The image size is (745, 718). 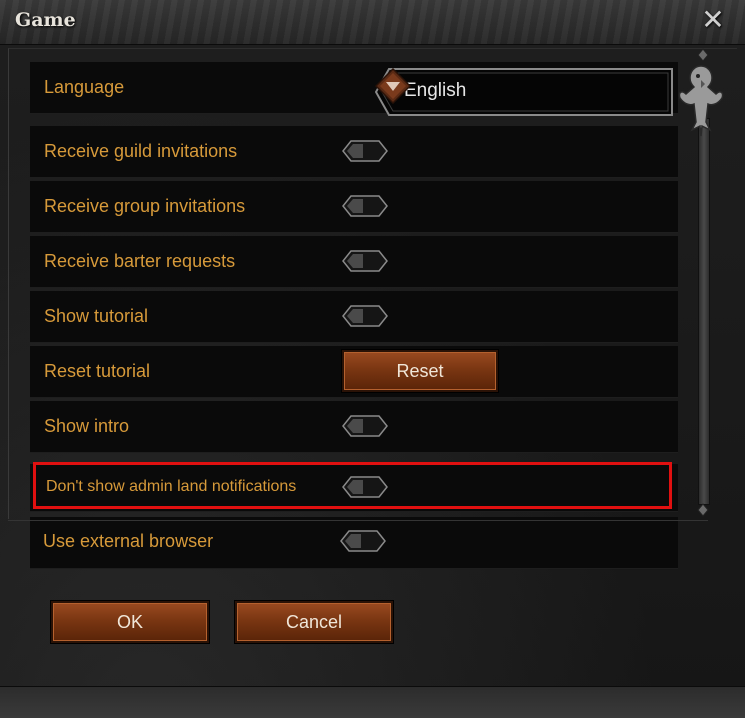 I want to click on setting-row-external-browser: Use external browser, so click(x=354, y=543).